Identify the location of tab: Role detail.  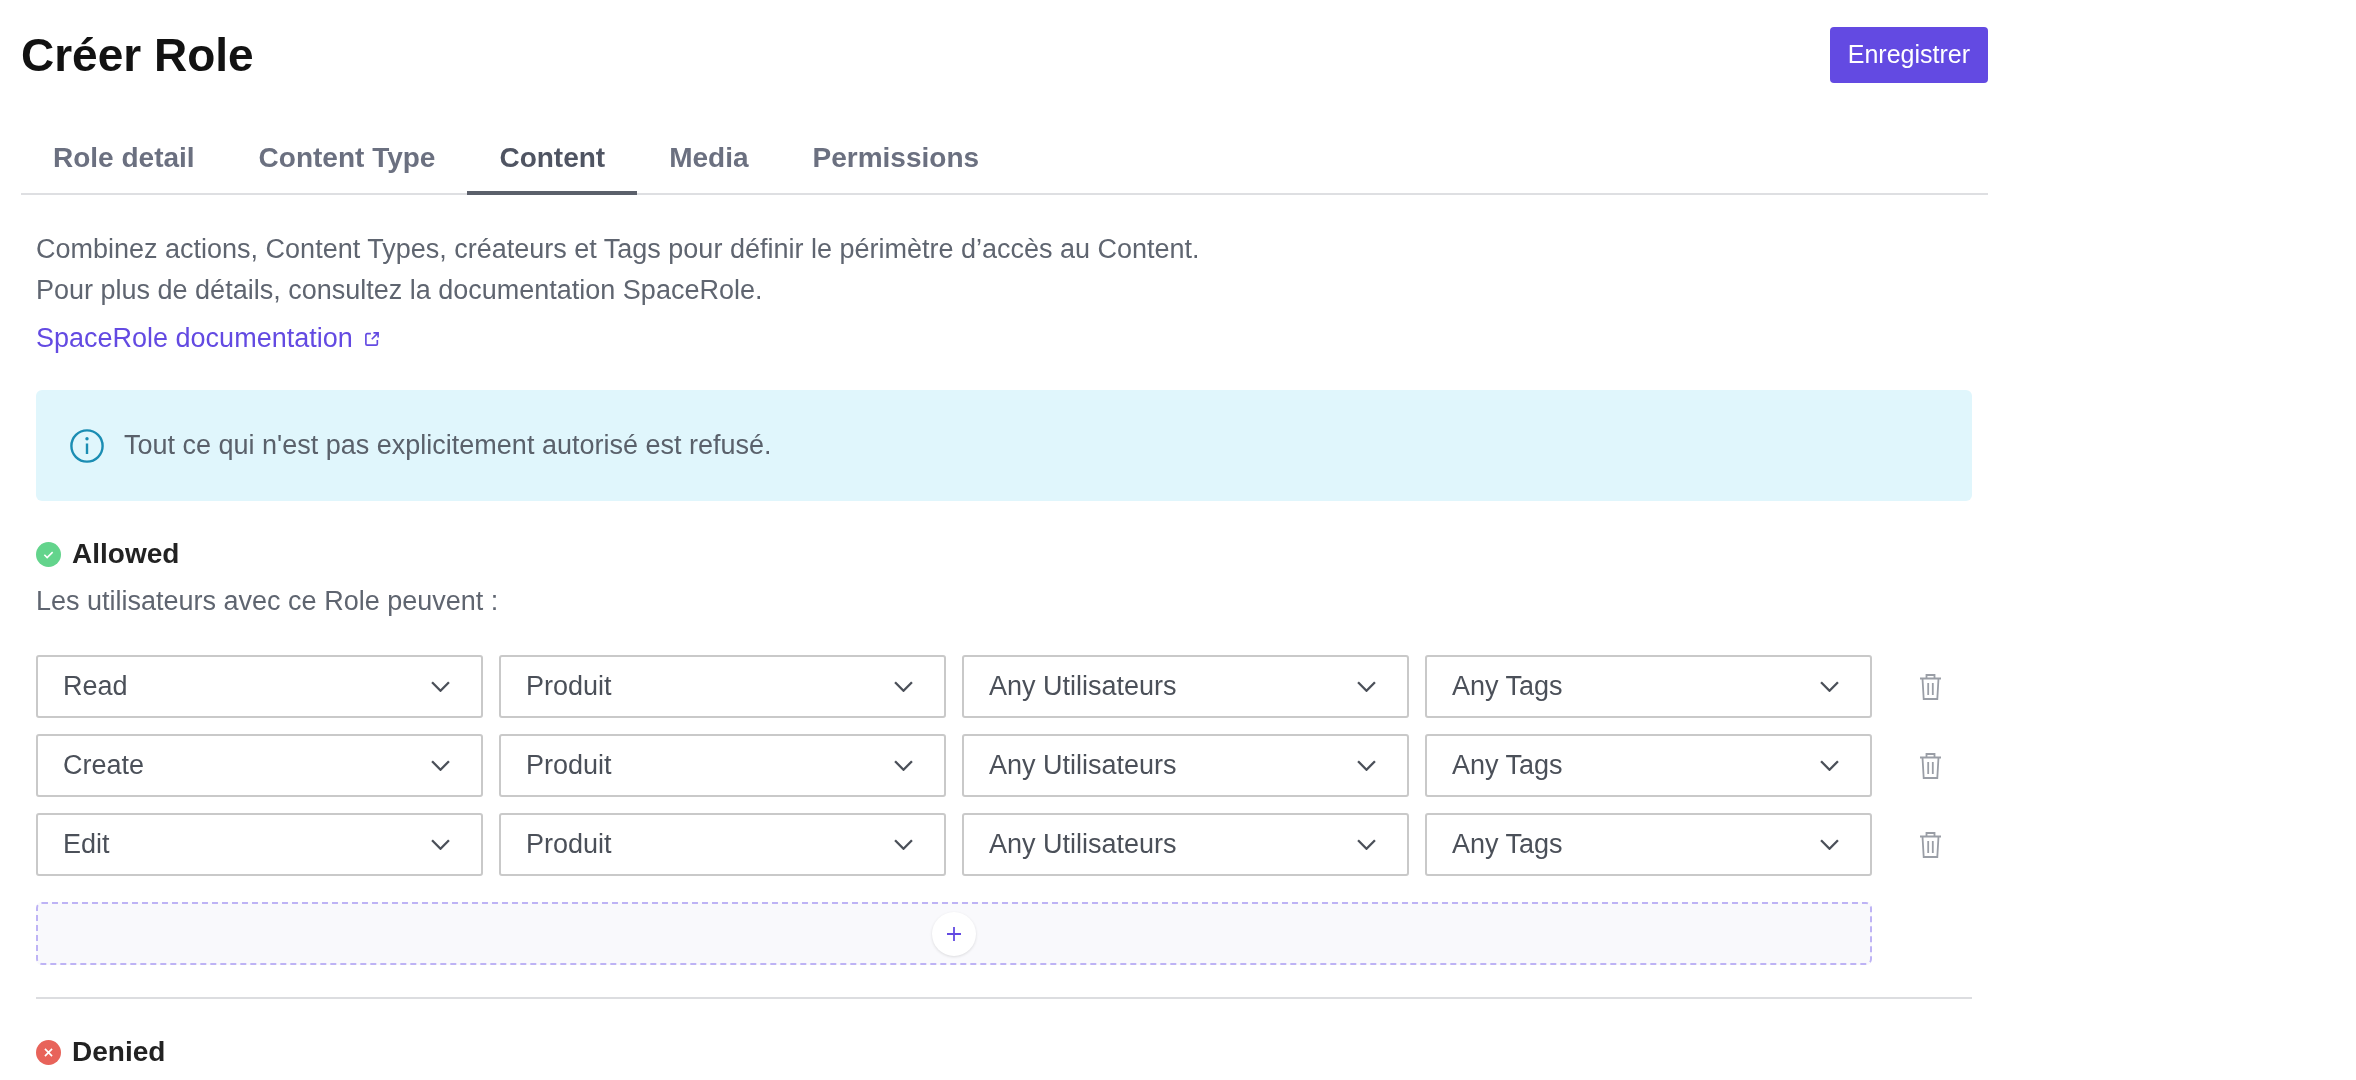
(124, 160).